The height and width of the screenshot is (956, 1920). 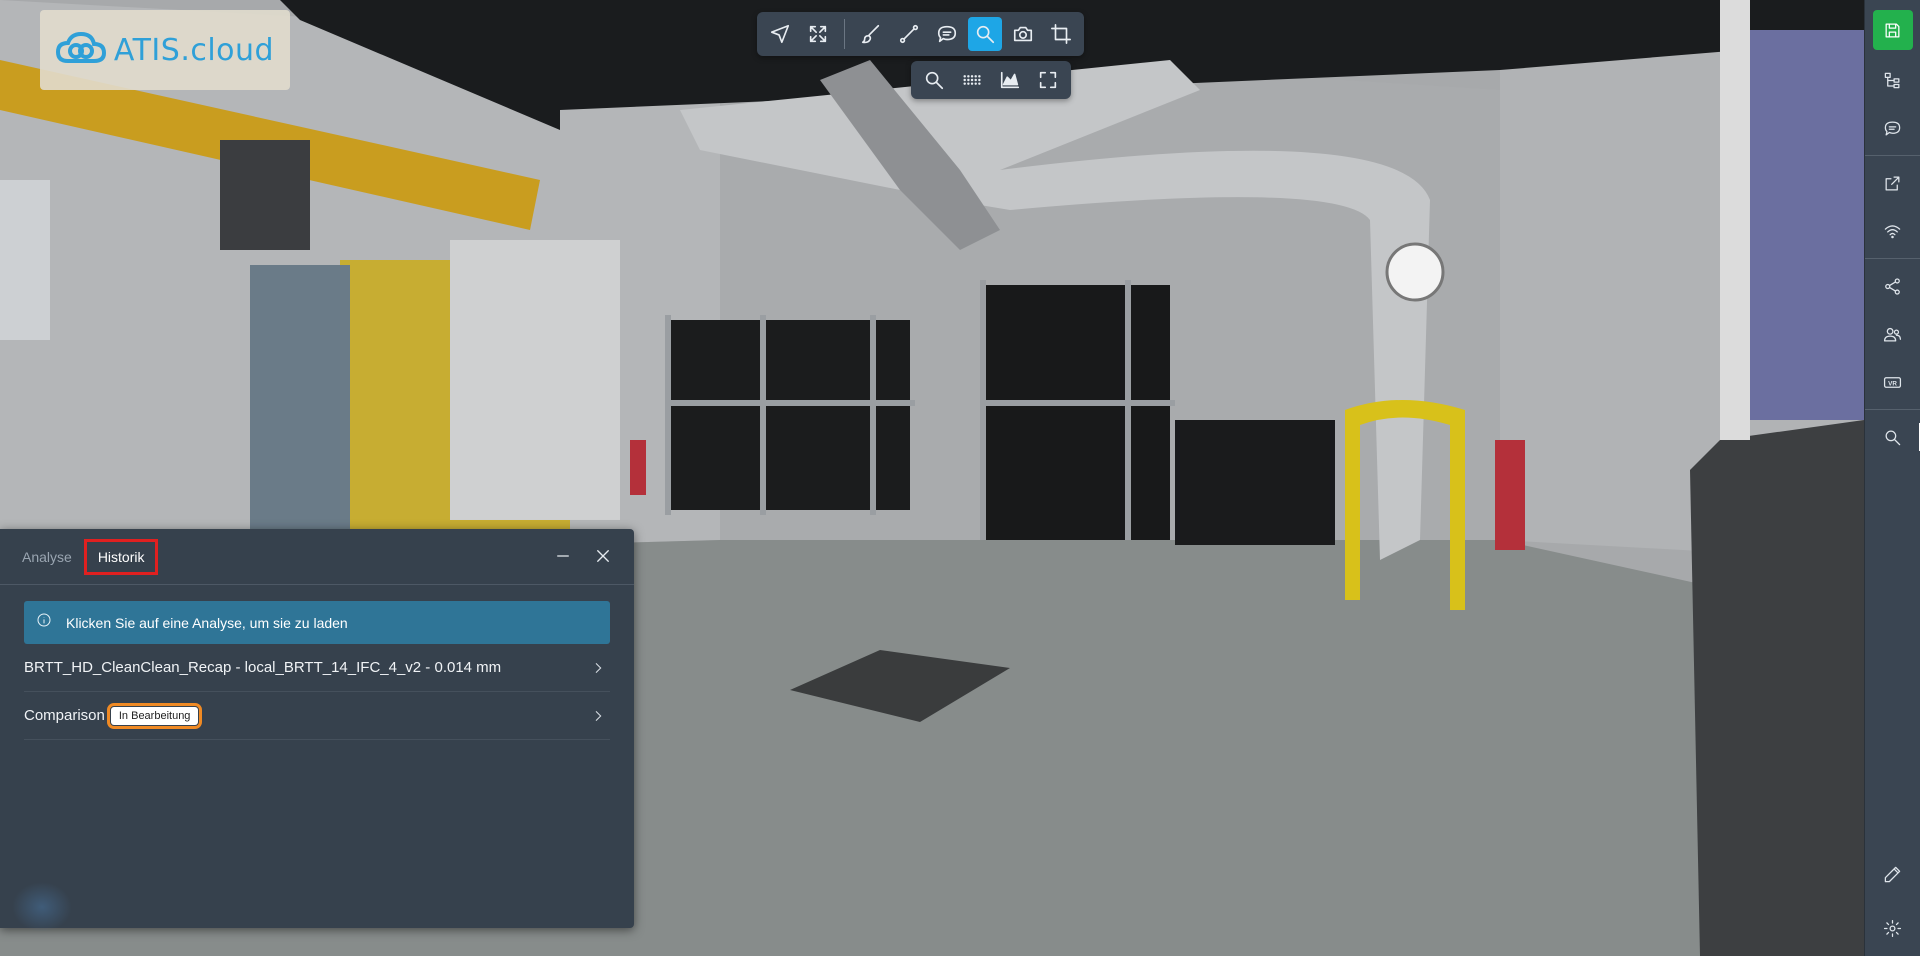 What do you see at coordinates (1892, 286) in the screenshot?
I see `share-icon` at bounding box center [1892, 286].